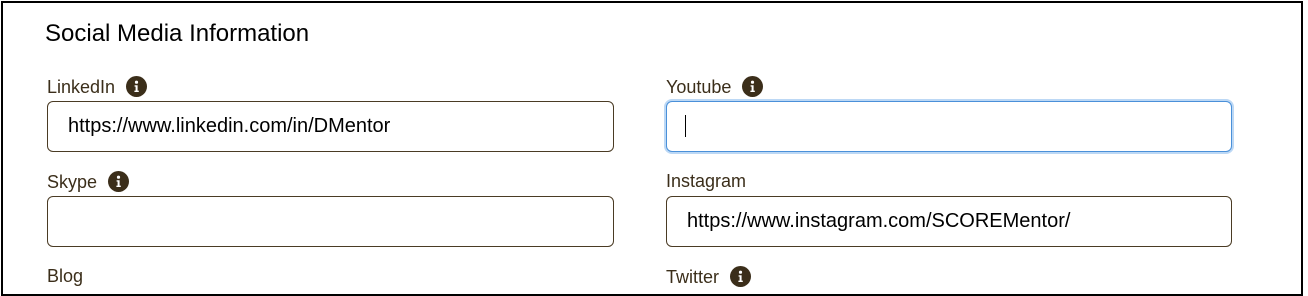 This screenshot has height=296, width=1308. I want to click on blog-label: Blog, so click(65, 276).